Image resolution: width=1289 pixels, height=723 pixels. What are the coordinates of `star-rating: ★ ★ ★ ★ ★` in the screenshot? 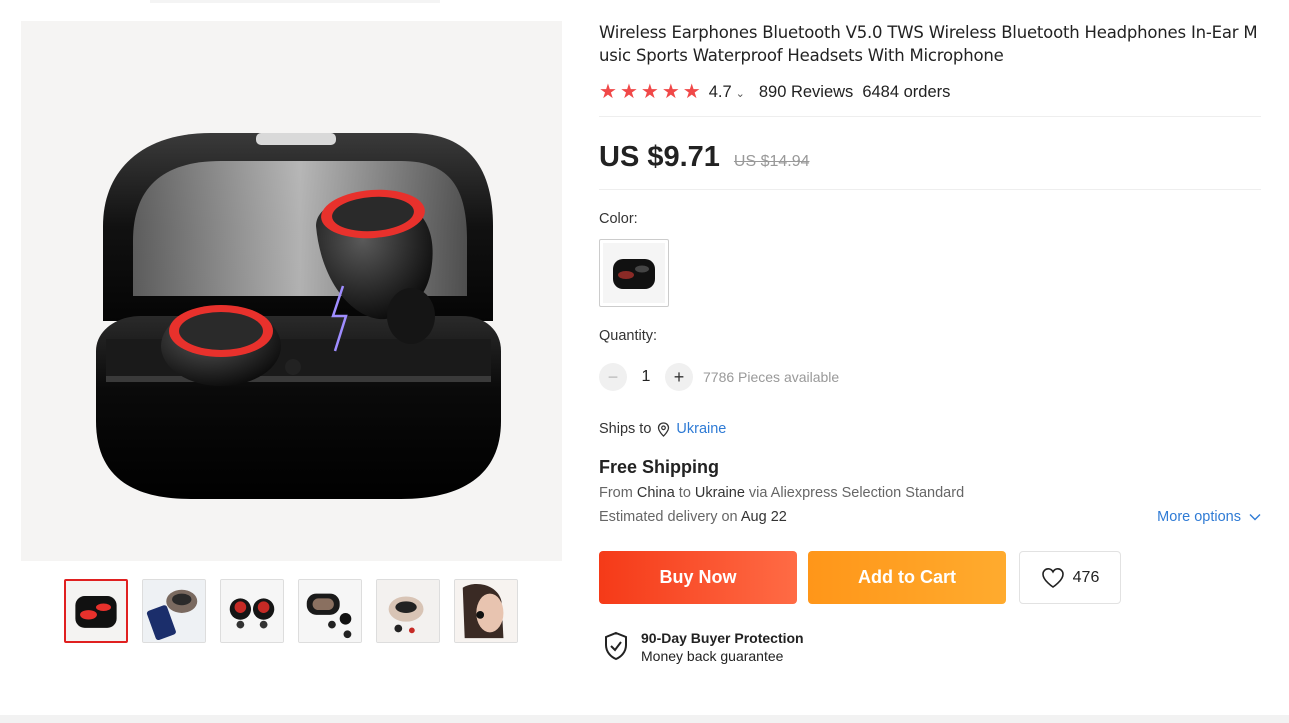 It's located at (650, 92).